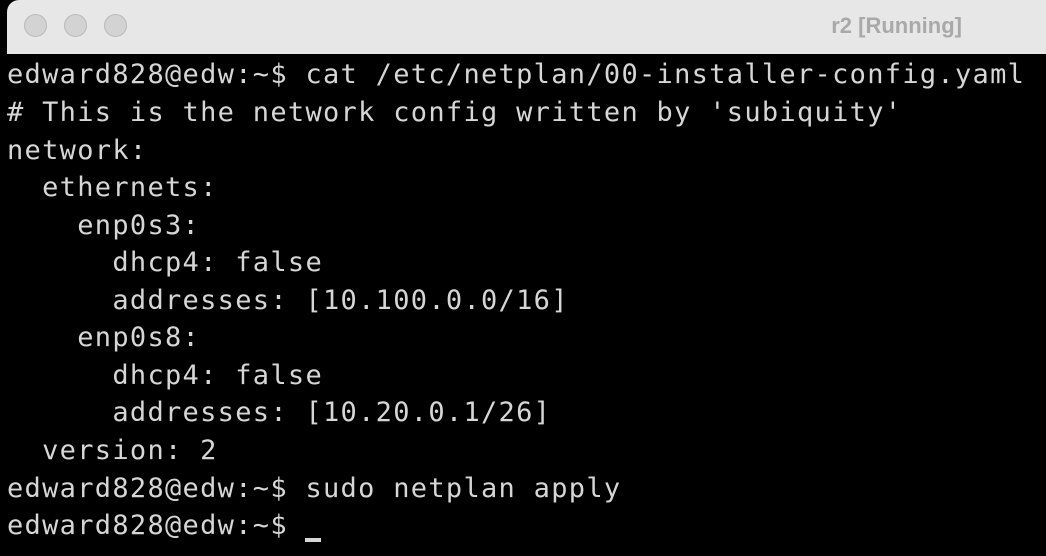 This screenshot has height=556, width=1046. Describe the element at coordinates (104, 337) in the screenshot. I see `terminal-line: enp0s8:` at that location.